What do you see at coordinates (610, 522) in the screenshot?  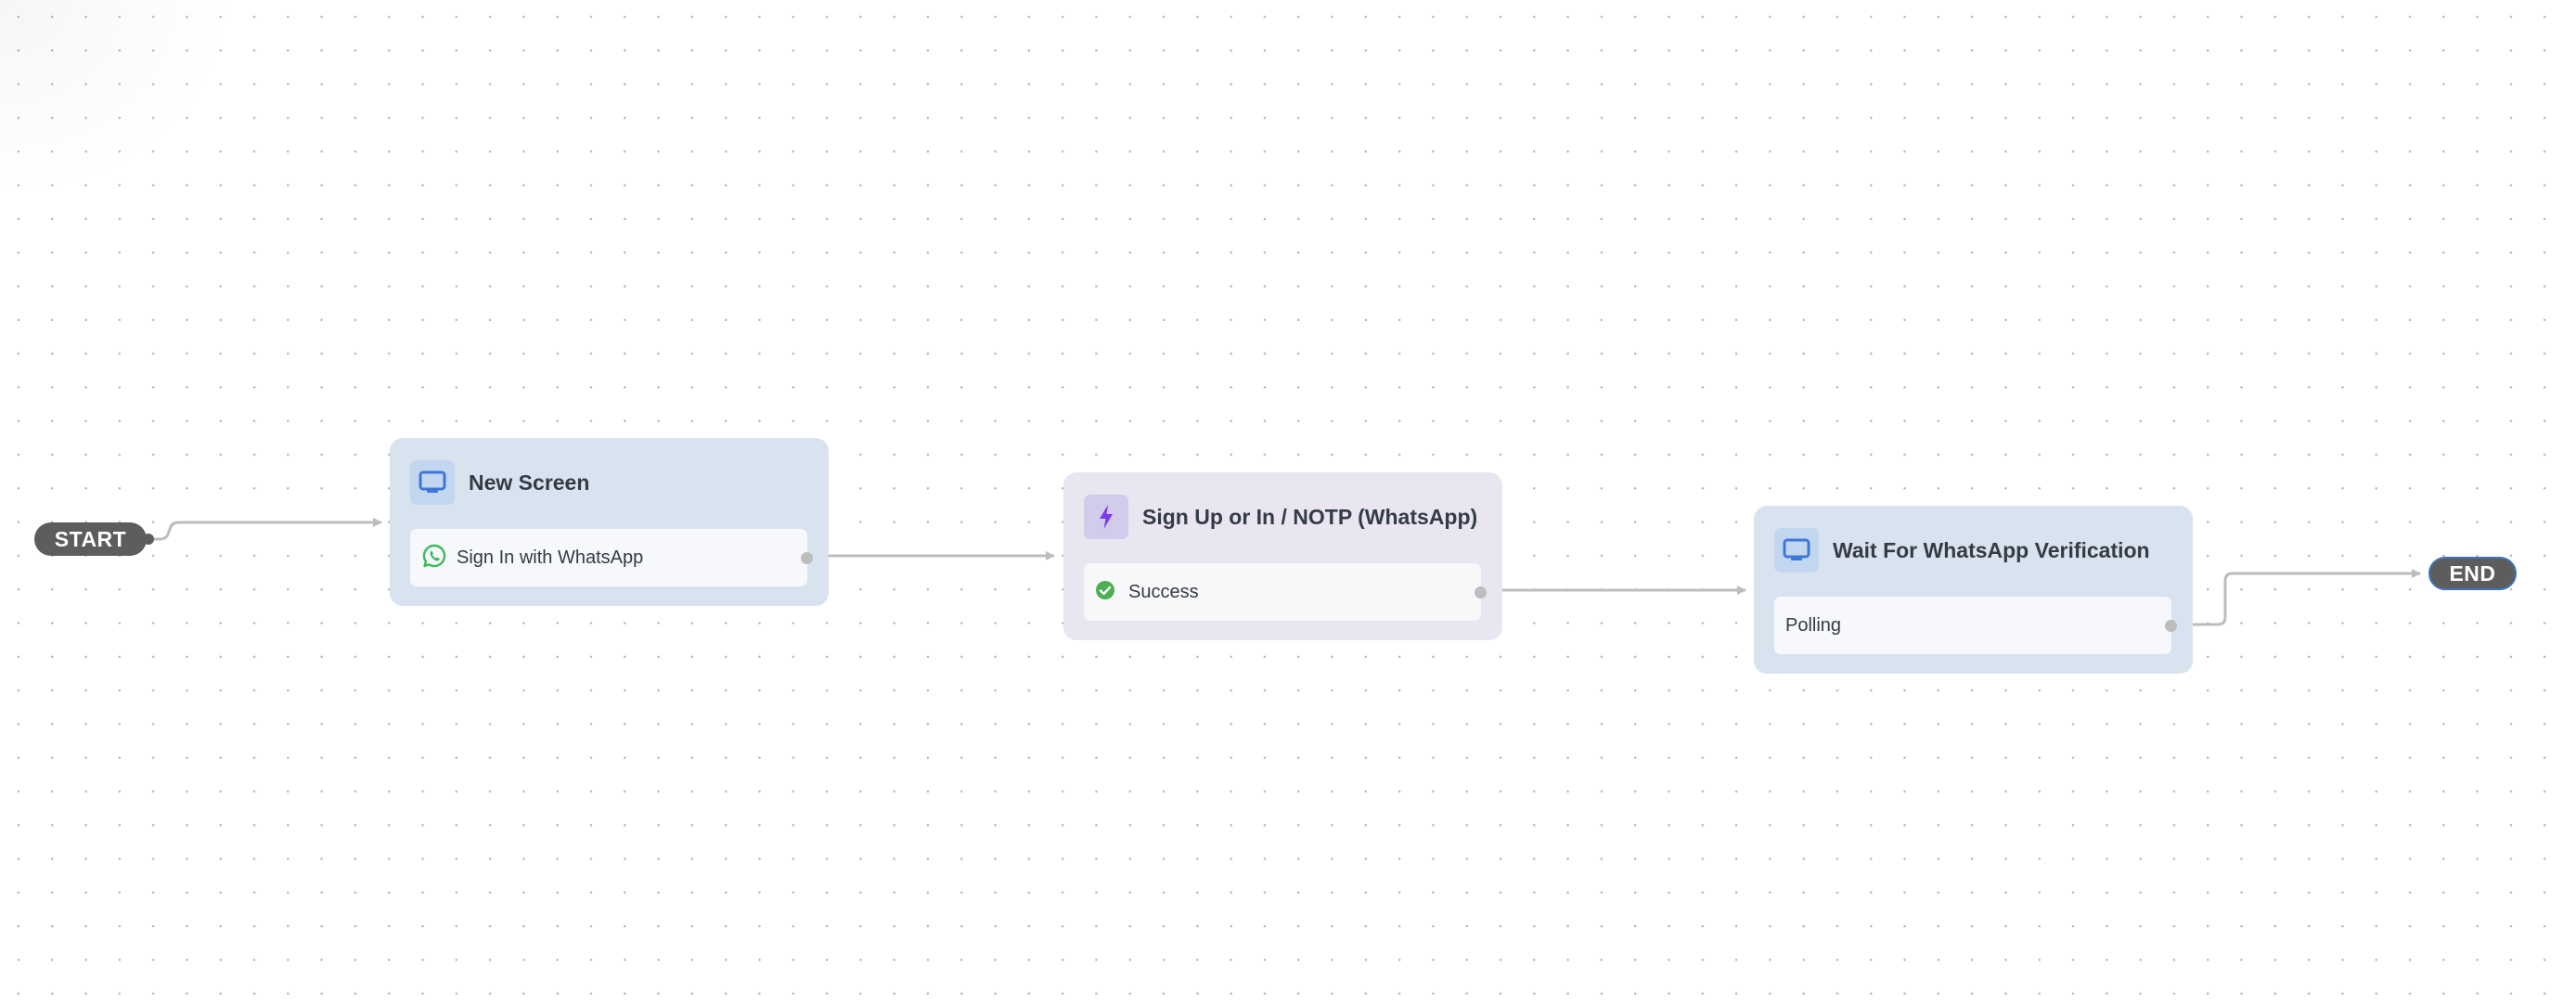 I see `node-new-screen: New Screen Sign In with WhatsApp` at bounding box center [610, 522].